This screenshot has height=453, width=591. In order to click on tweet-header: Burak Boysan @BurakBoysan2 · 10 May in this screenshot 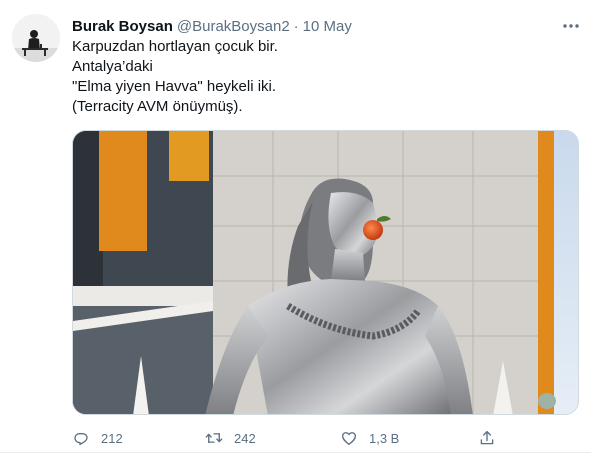, I will do `click(212, 26)`.